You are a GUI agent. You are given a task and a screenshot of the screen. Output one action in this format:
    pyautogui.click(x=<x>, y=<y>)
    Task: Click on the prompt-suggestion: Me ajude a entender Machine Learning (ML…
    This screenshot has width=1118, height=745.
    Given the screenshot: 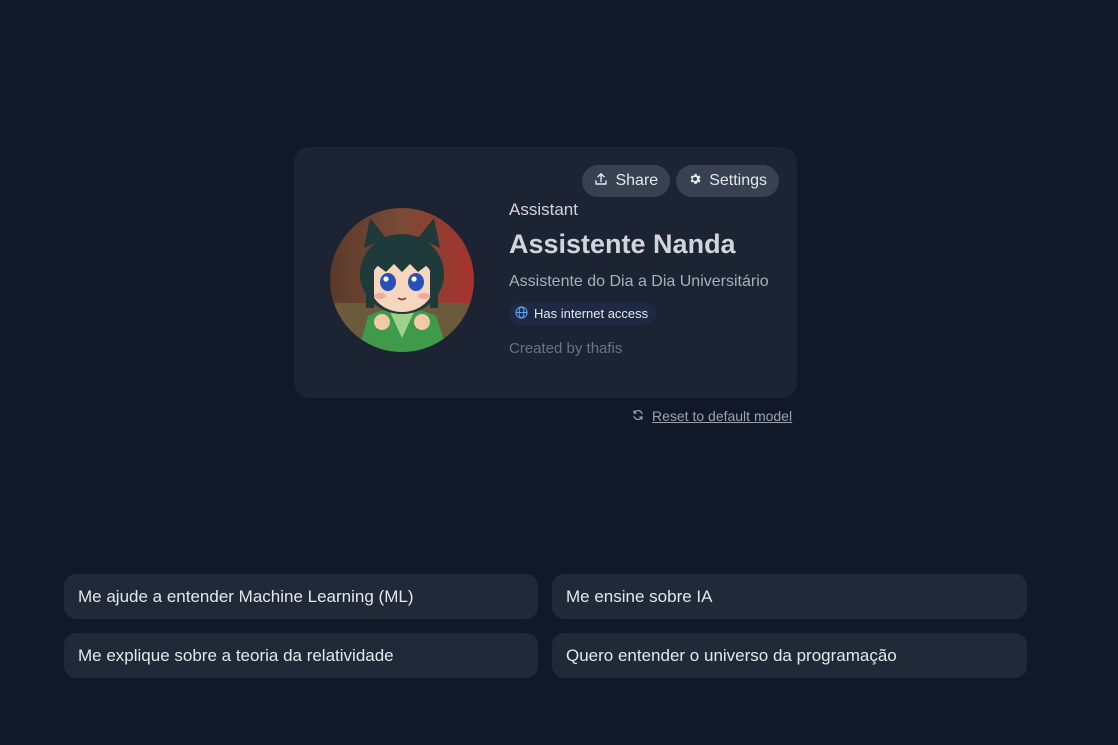 What is the action you would take?
    pyautogui.click(x=301, y=596)
    